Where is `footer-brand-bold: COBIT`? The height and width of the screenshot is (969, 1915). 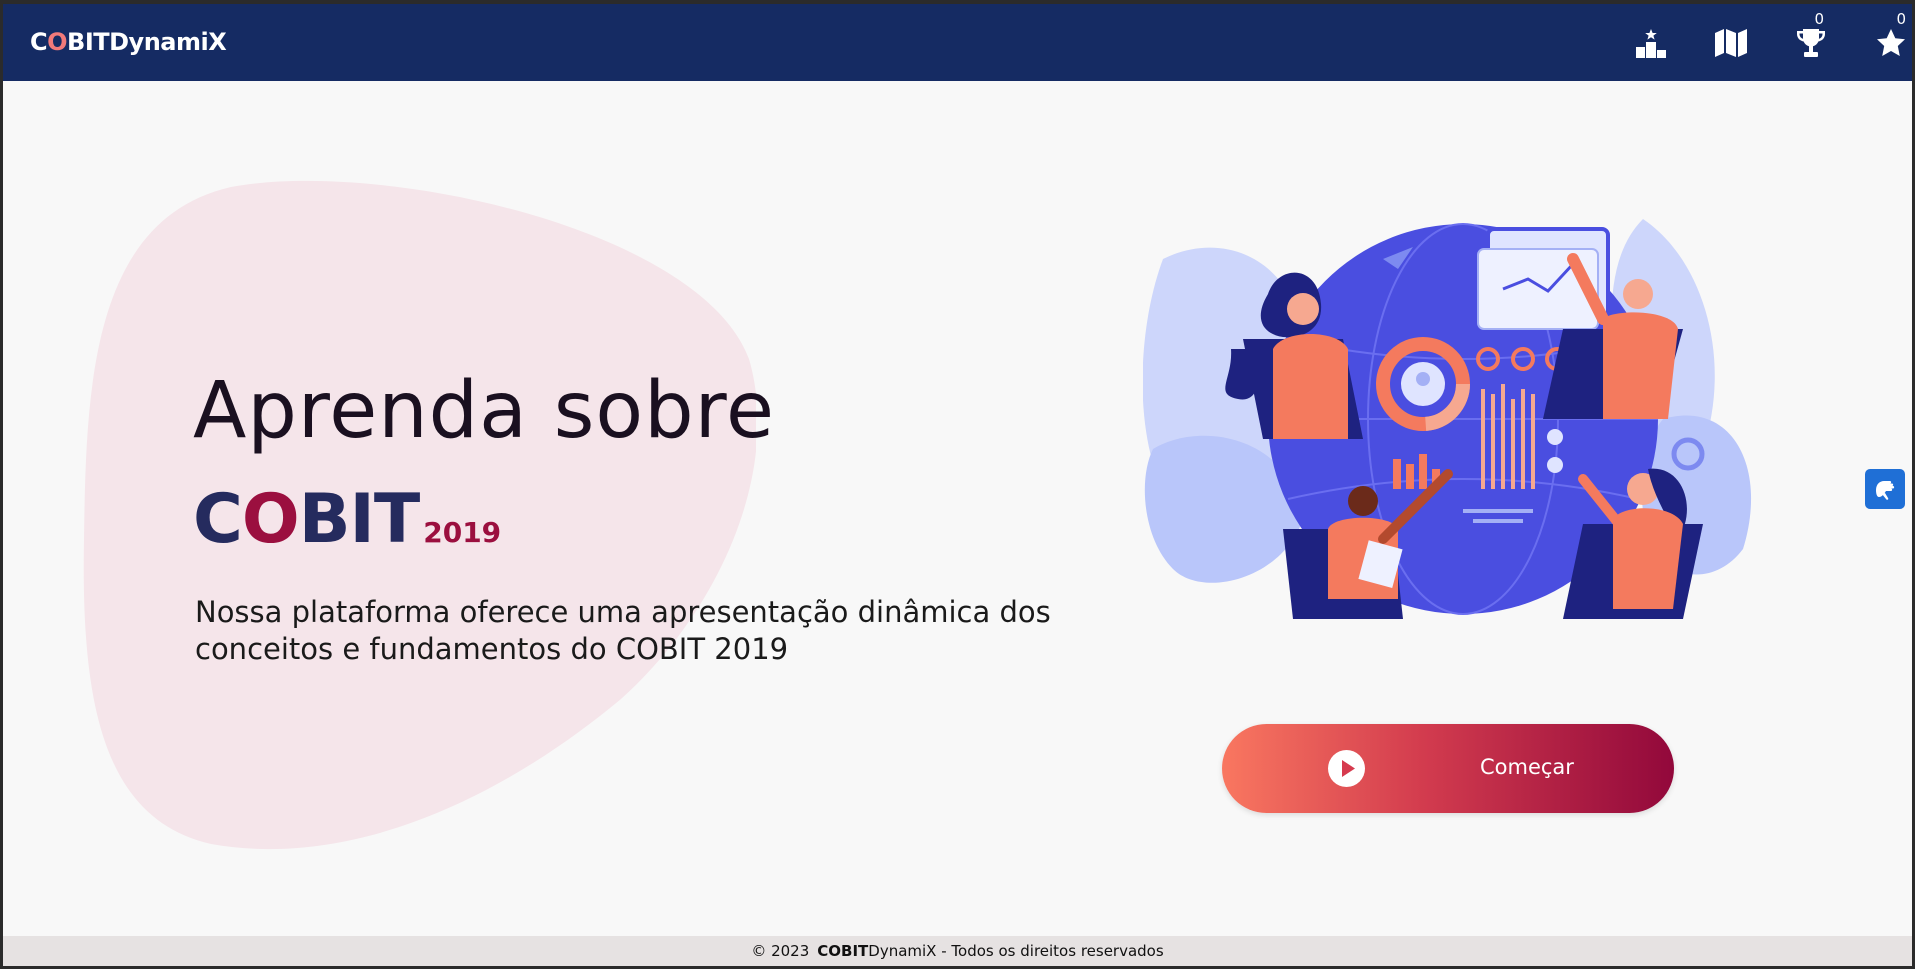 footer-brand-bold: COBIT is located at coordinates (843, 951).